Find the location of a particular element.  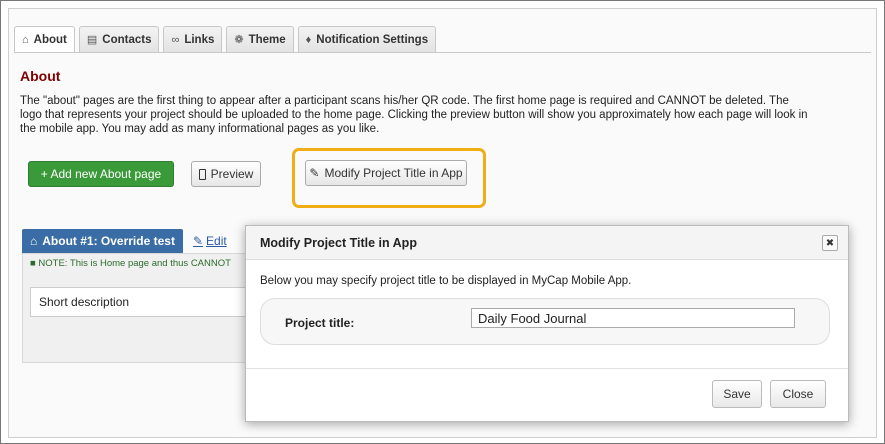

about-page-tab: ⌂ About #1: Override test is located at coordinates (102, 241).